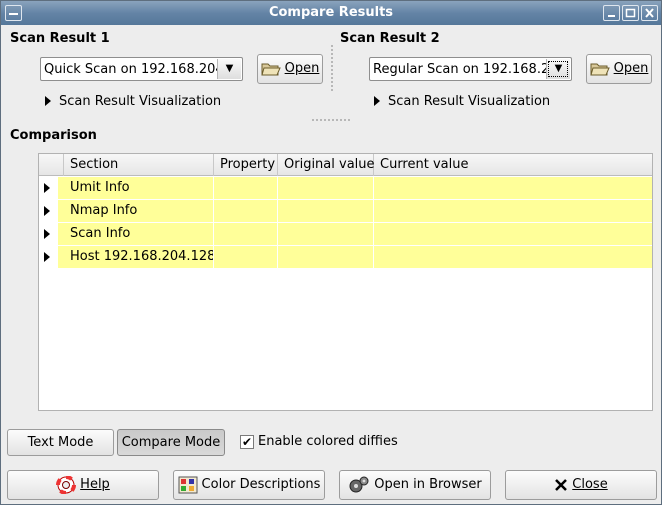 The height and width of the screenshot is (505, 662). What do you see at coordinates (611, 13) in the screenshot?
I see `minimize-button` at bounding box center [611, 13].